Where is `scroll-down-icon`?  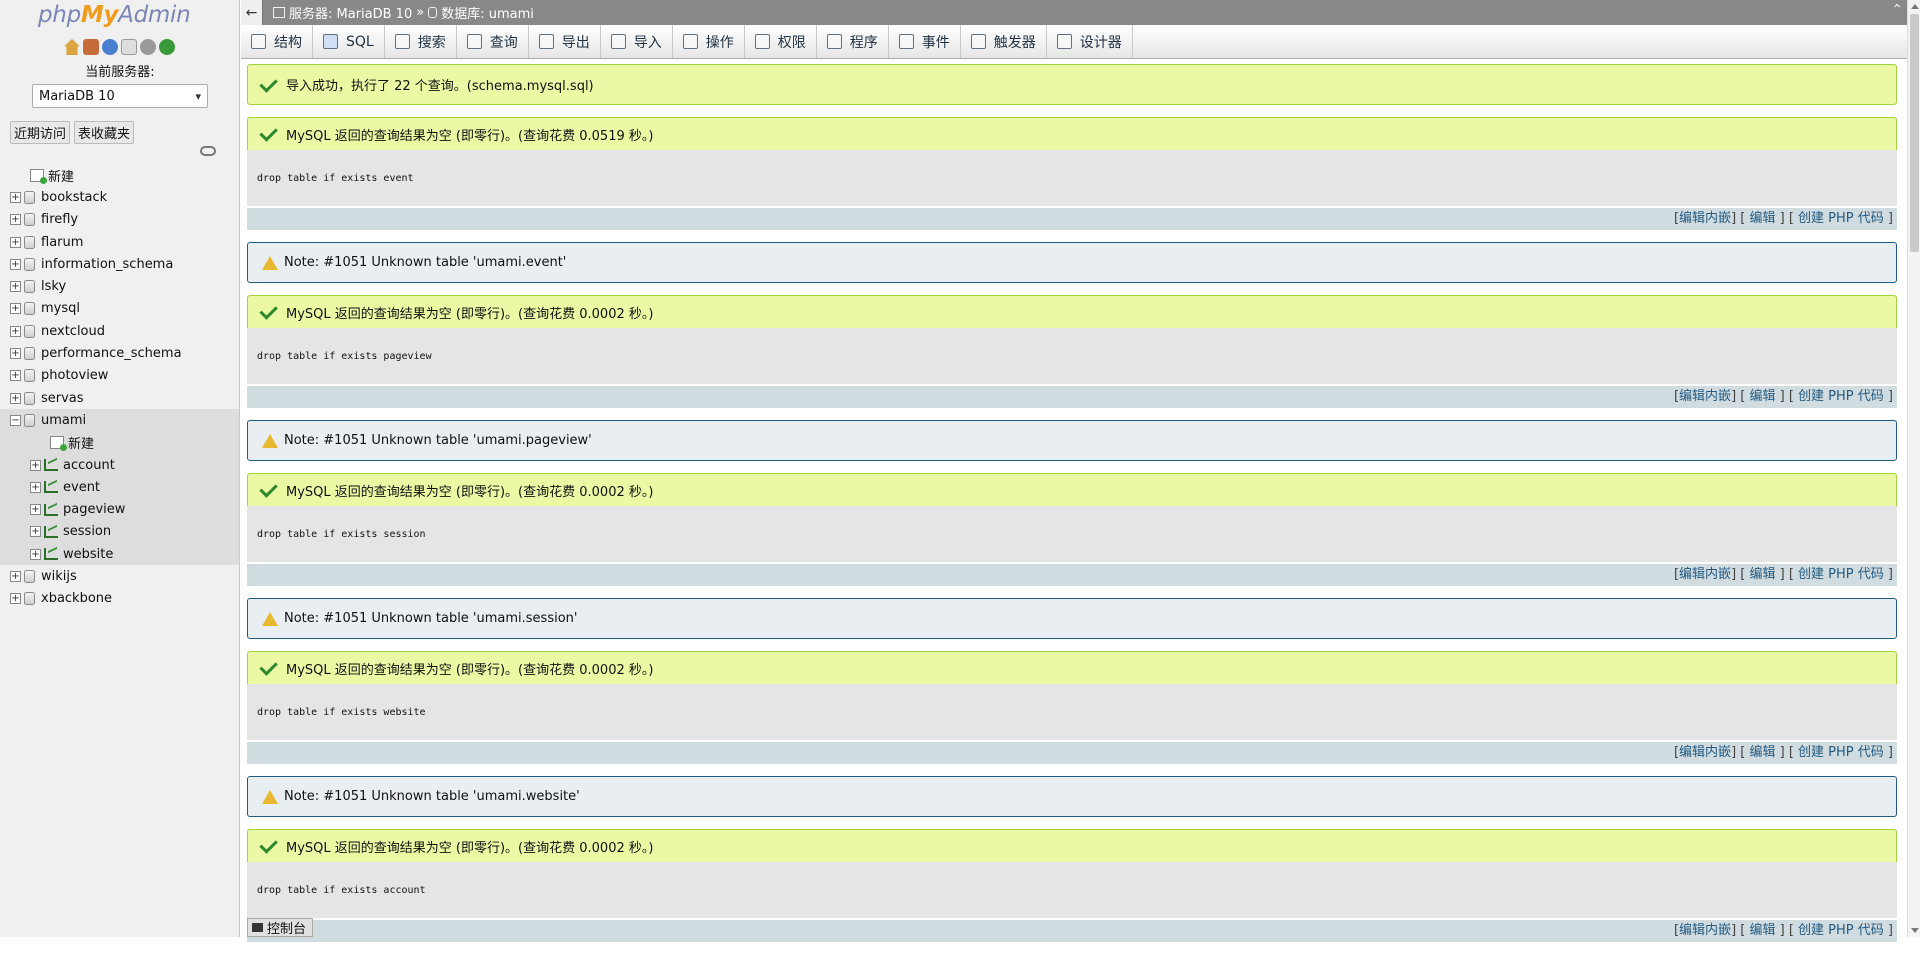 scroll-down-icon is located at coordinates (1915, 930).